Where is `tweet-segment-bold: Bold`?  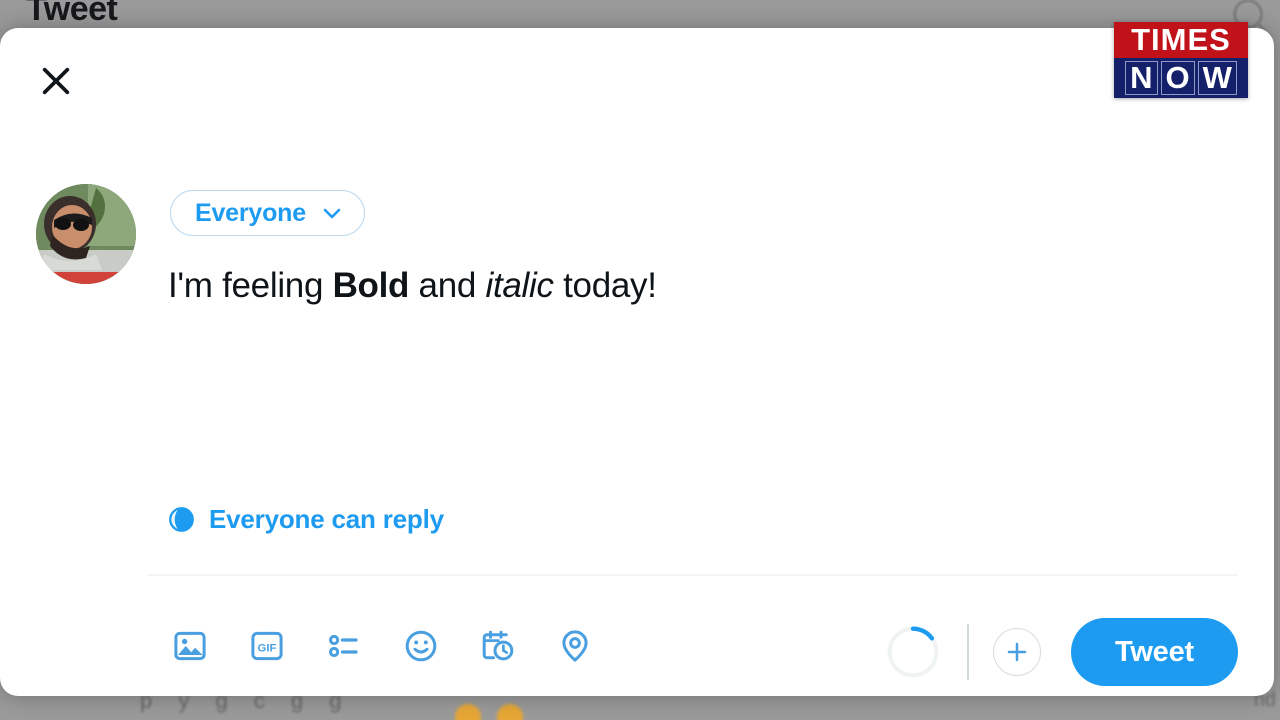 tweet-segment-bold: Bold is located at coordinates (371, 285).